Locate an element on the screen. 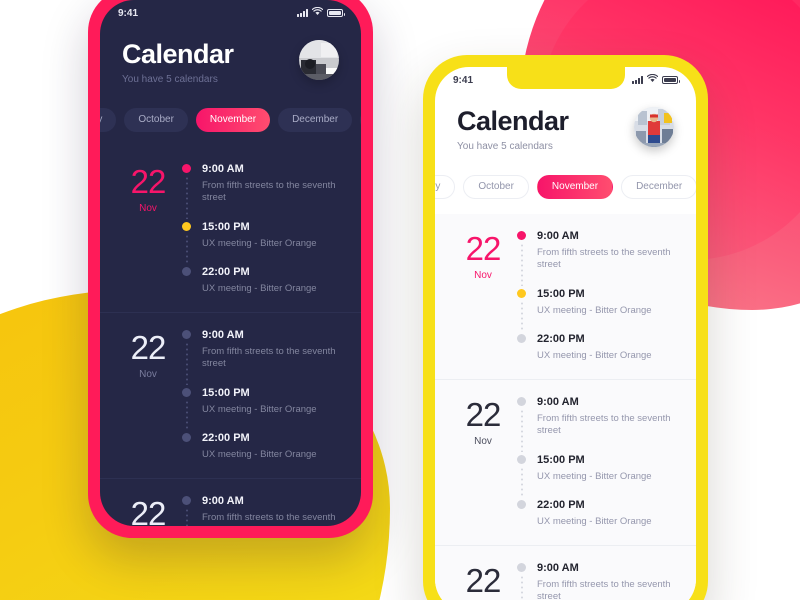 The image size is (800, 600). signal-bars-icon is located at coordinates (302, 13).